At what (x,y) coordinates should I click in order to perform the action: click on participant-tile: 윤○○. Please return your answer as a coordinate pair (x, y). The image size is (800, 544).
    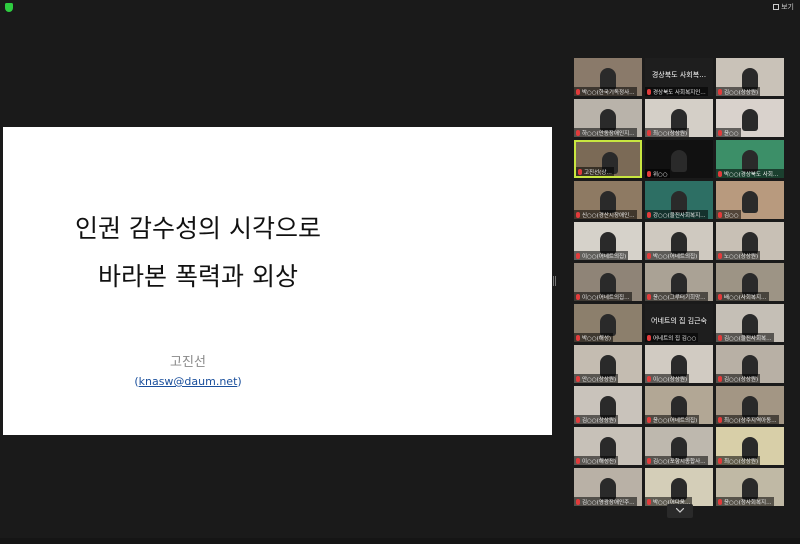
    Looking at the image, I should click on (750, 118).